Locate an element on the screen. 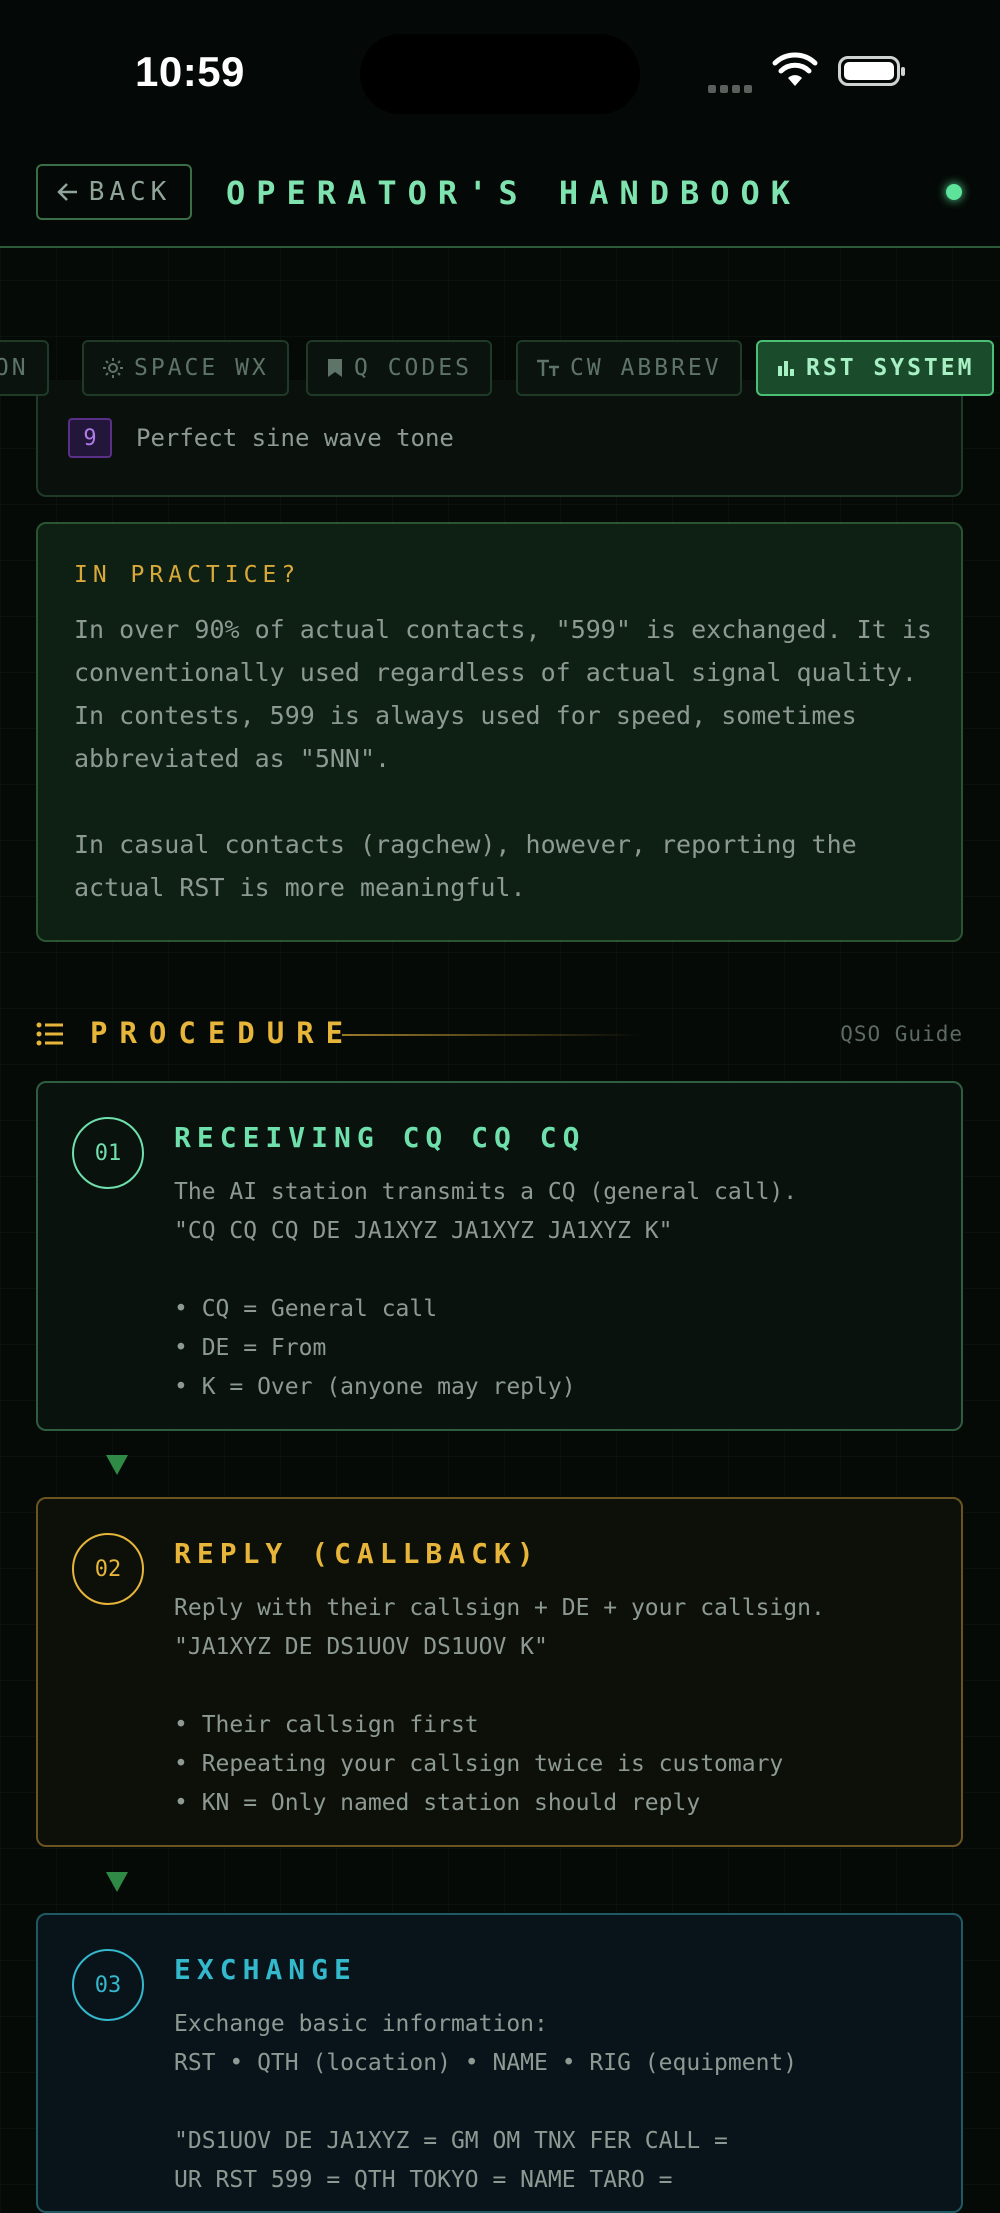 Image resolution: width=1000 pixels, height=2213 pixels. bar-chart-icon is located at coordinates (786, 368).